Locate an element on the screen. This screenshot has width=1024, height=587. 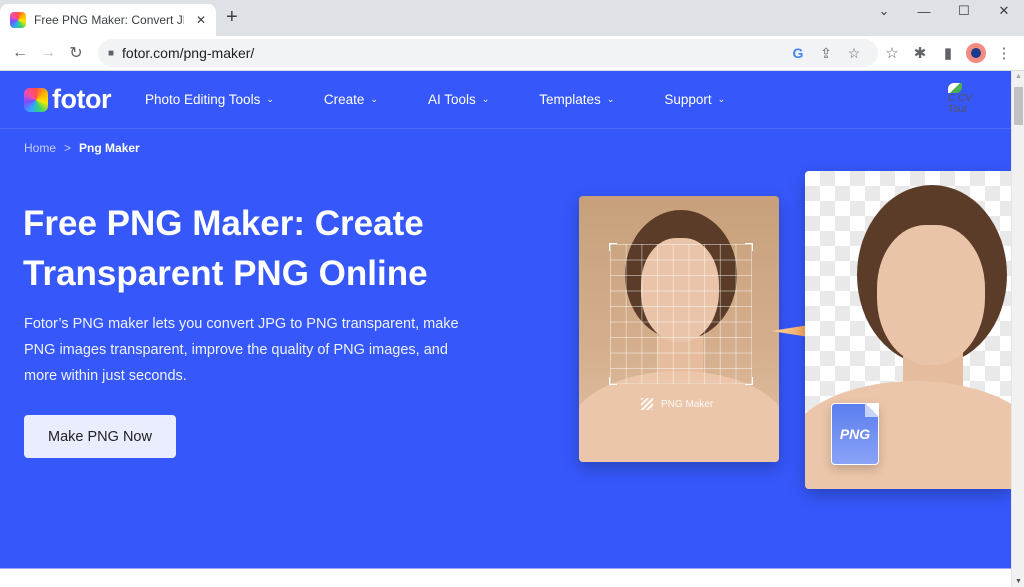
png-maker-logo-icon is located at coordinates (647, 404).